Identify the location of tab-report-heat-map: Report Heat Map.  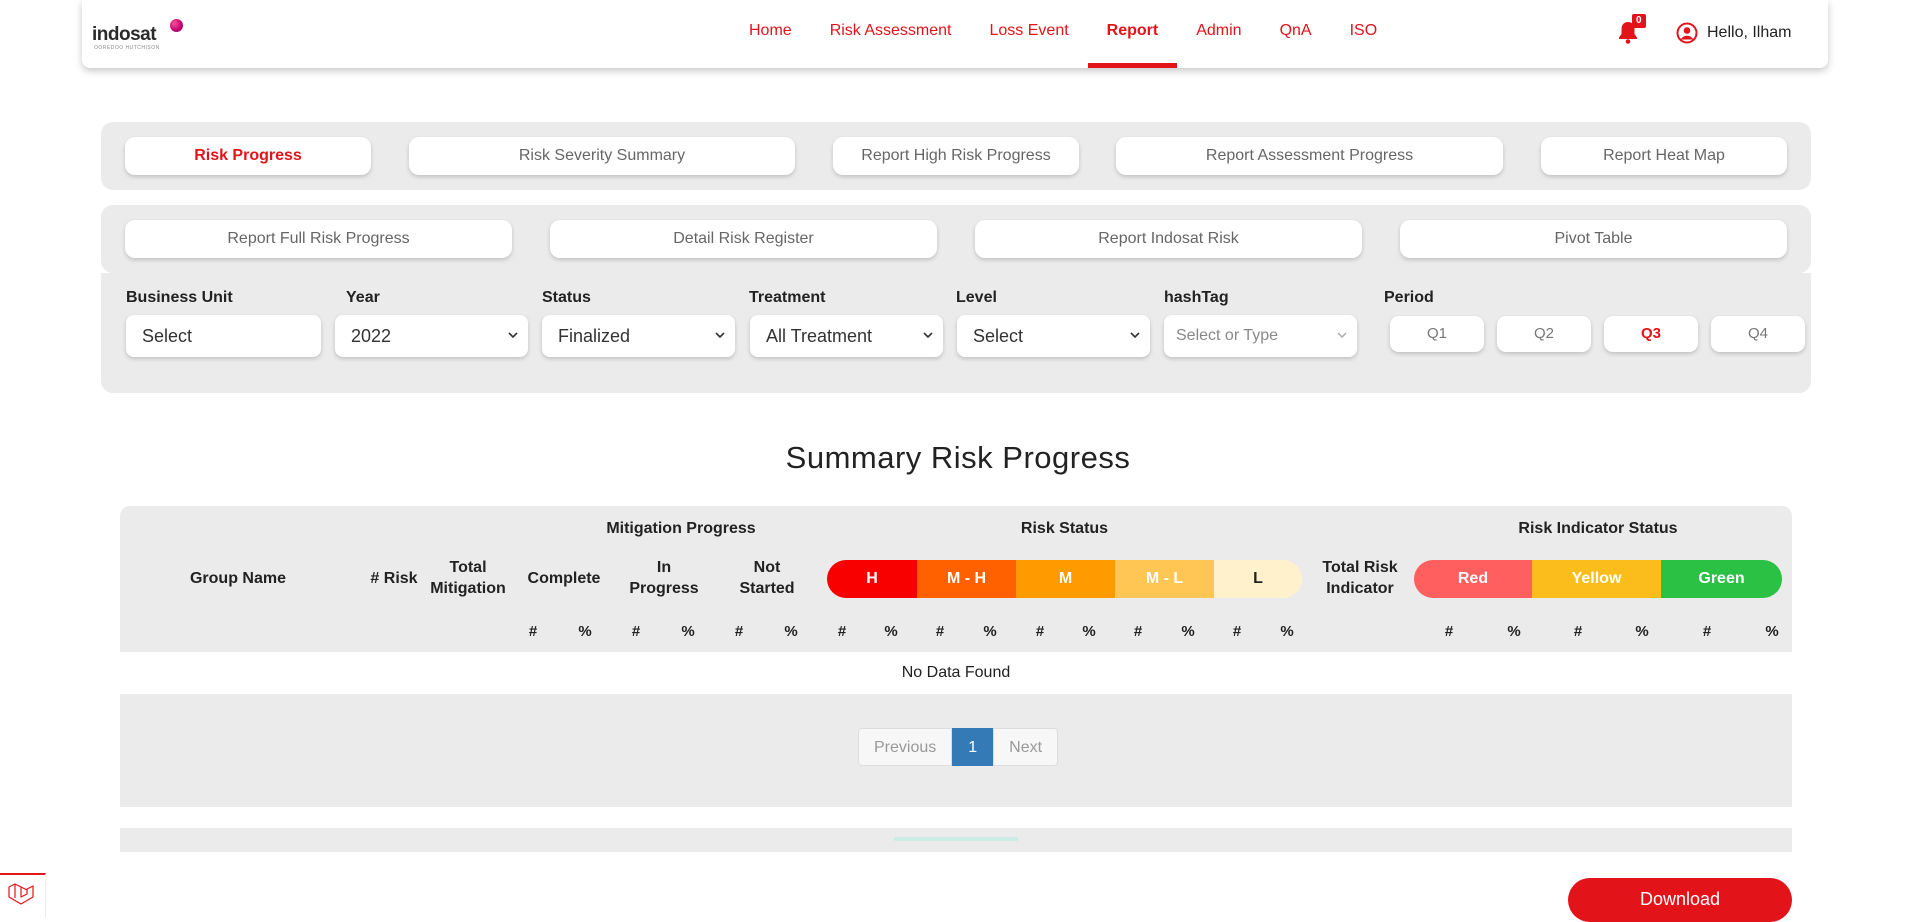
(1664, 156).